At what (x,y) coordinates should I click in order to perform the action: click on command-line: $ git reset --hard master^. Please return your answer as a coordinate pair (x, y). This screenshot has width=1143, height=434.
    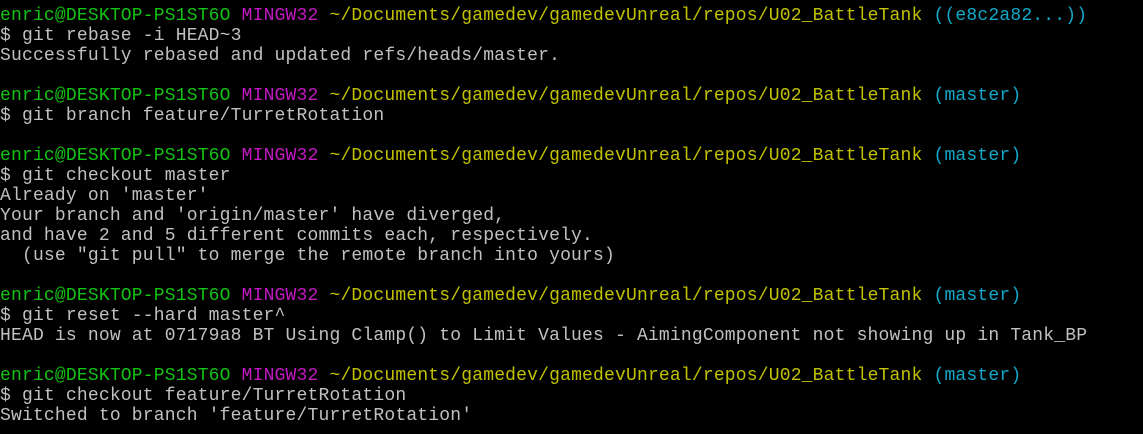
    Looking at the image, I should click on (571, 316).